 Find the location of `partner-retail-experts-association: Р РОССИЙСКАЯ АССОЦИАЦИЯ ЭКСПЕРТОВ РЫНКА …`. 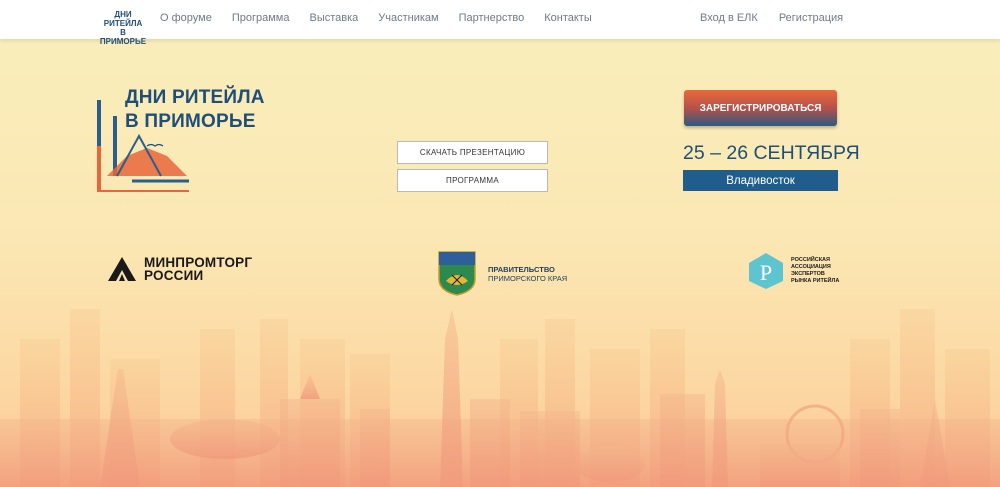

partner-retail-experts-association: Р РОССИЙСКАЯ АССОЦИАЦИЯ ЭКСПЕРТОВ РЫНКА … is located at coordinates (792, 271).